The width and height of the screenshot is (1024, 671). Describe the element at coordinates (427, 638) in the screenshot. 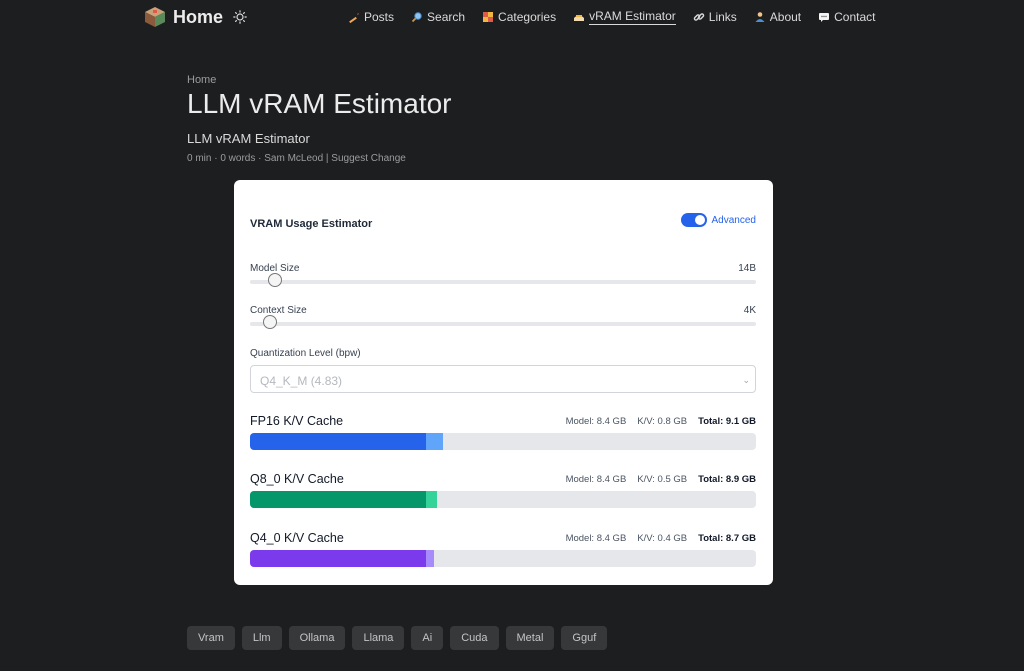

I see `tag-ai: Ai` at that location.